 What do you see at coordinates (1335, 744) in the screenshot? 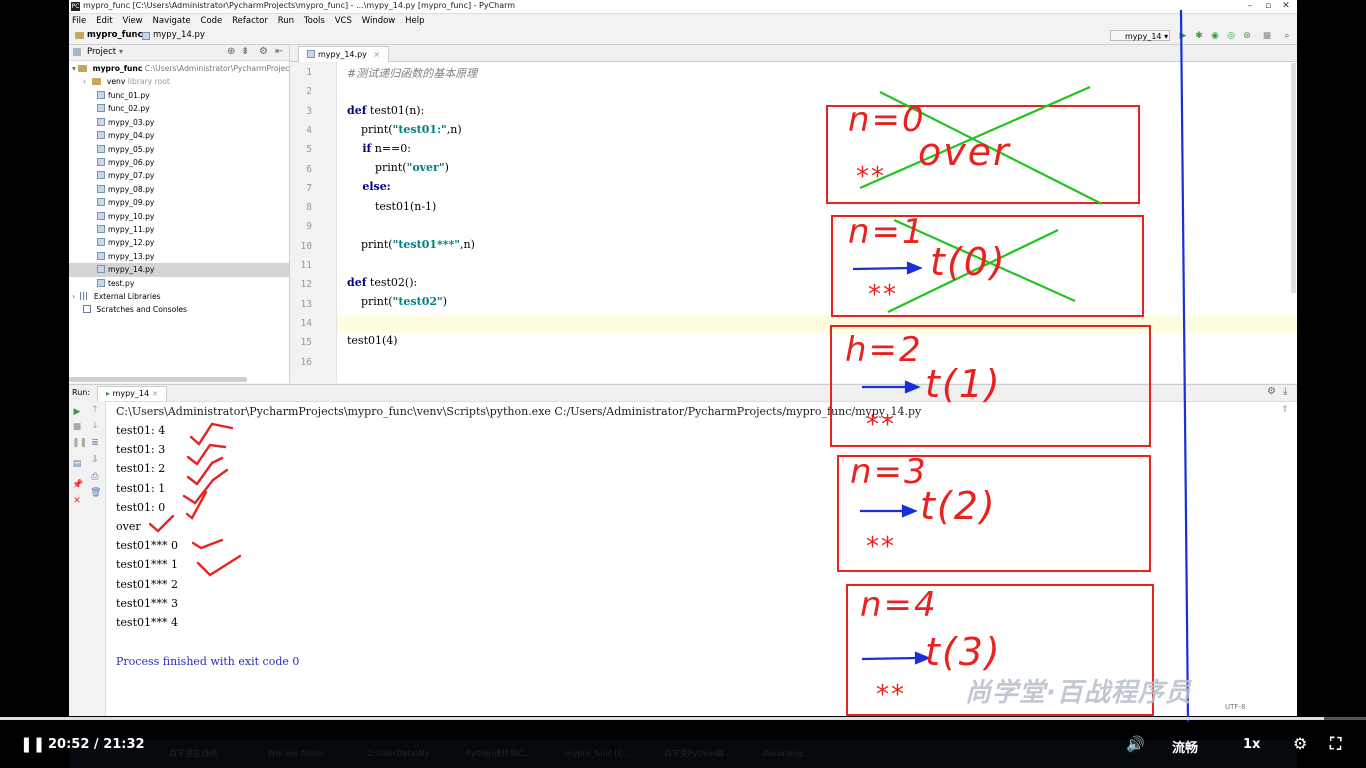
I see `fullscreen-icon: ⛶` at bounding box center [1335, 744].